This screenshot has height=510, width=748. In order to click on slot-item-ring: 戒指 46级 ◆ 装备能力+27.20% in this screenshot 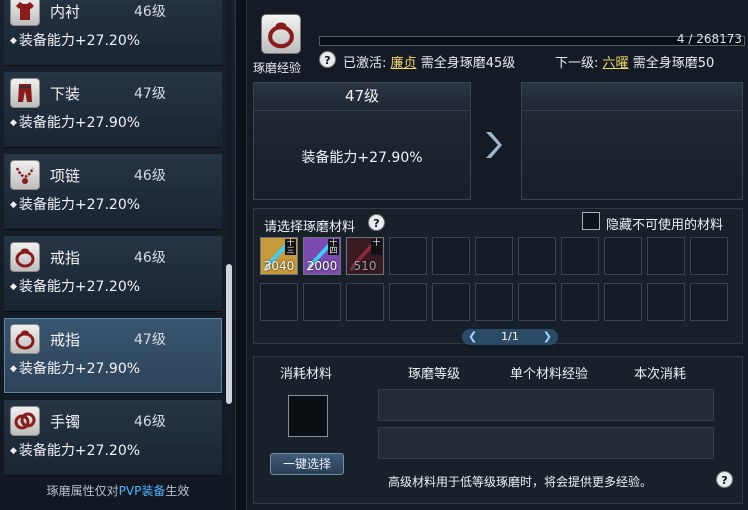, I will do `click(113, 274)`.